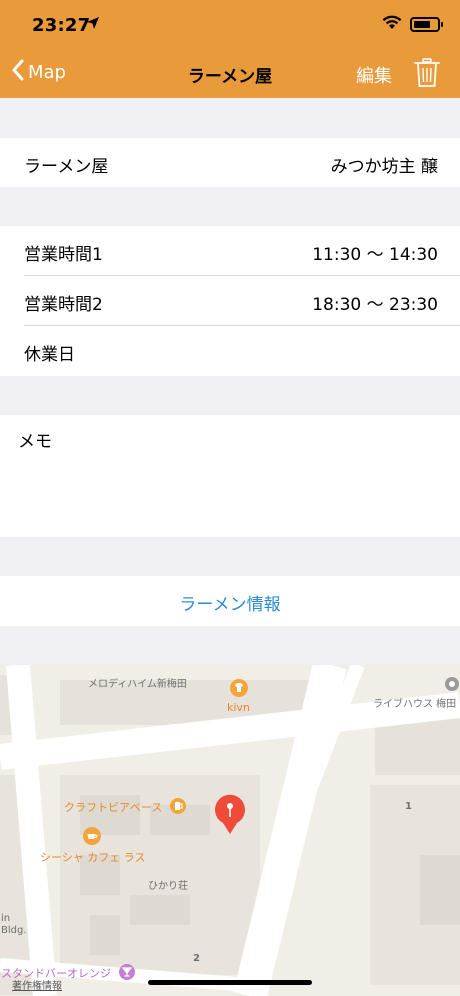 The image size is (460, 996). I want to click on hours-row-2: 営業時間2 18:30 〜 23:30, so click(230, 301).